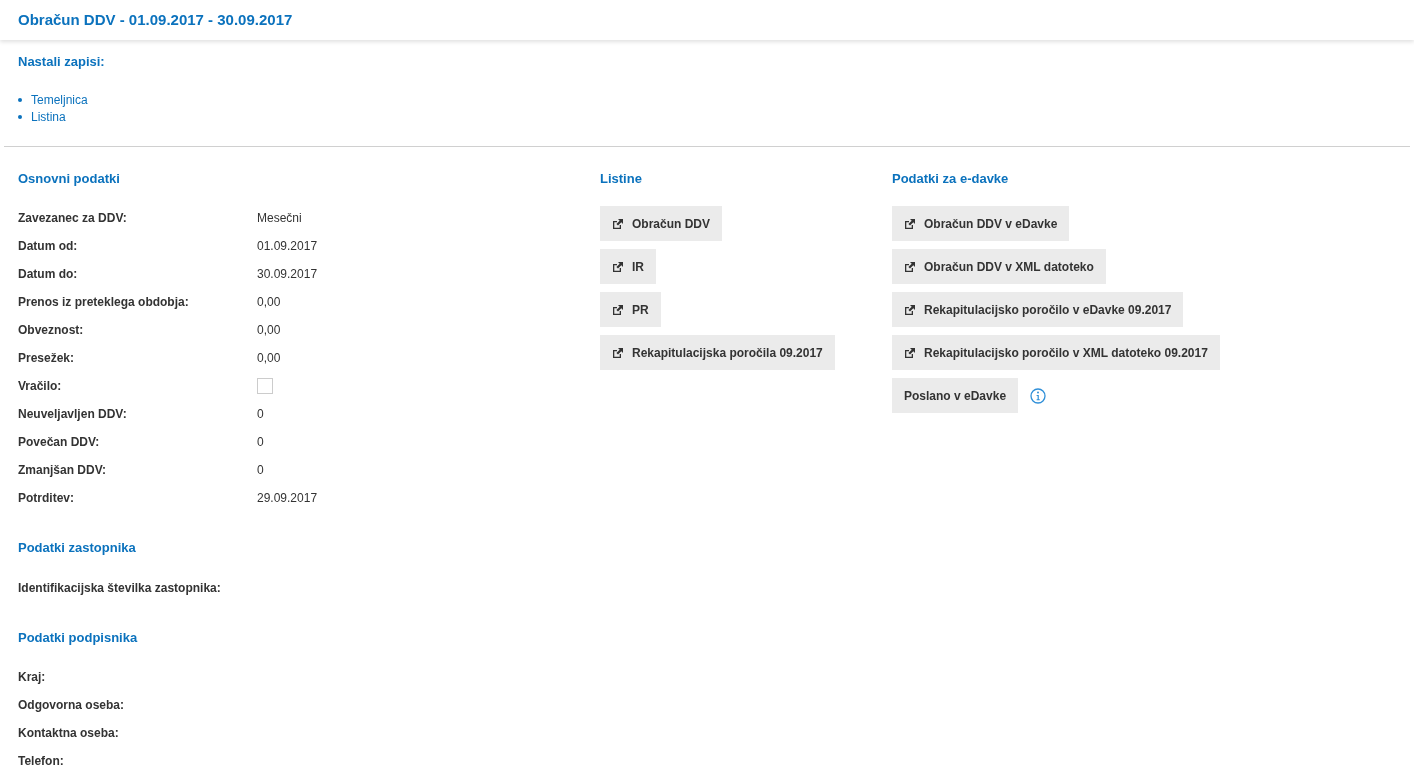  What do you see at coordinates (1038, 395) in the screenshot?
I see `info-icon` at bounding box center [1038, 395].